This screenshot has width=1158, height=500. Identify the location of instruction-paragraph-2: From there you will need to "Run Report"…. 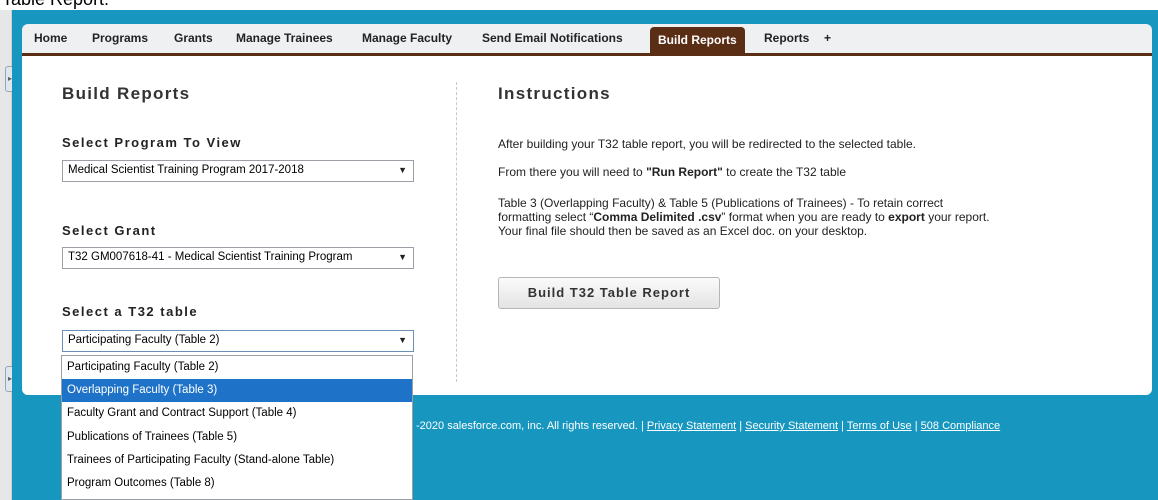
(672, 172).